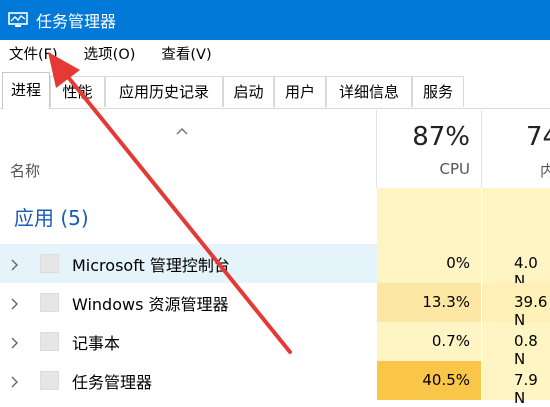 The width and height of the screenshot is (550, 407). What do you see at coordinates (438, 91) in the screenshot?
I see `tab-services: 服务` at bounding box center [438, 91].